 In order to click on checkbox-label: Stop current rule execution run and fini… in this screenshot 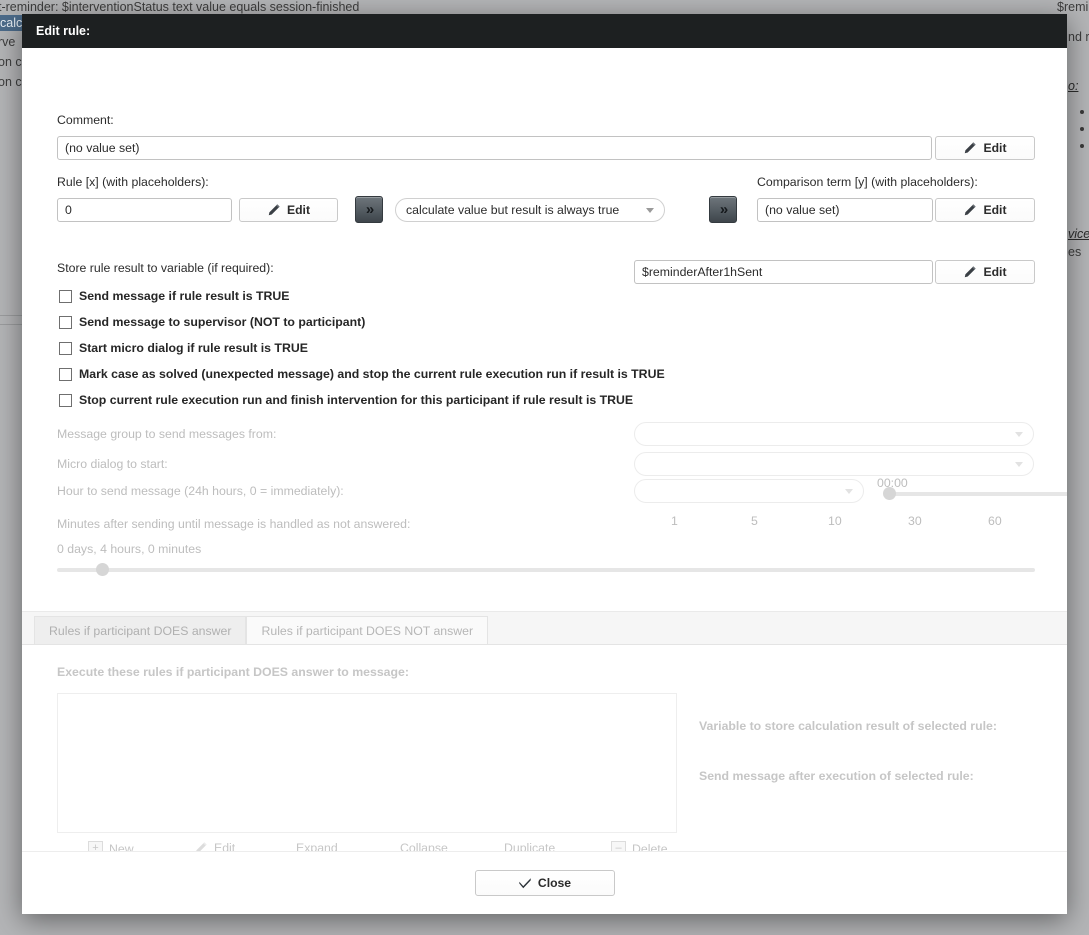, I will do `click(356, 400)`.